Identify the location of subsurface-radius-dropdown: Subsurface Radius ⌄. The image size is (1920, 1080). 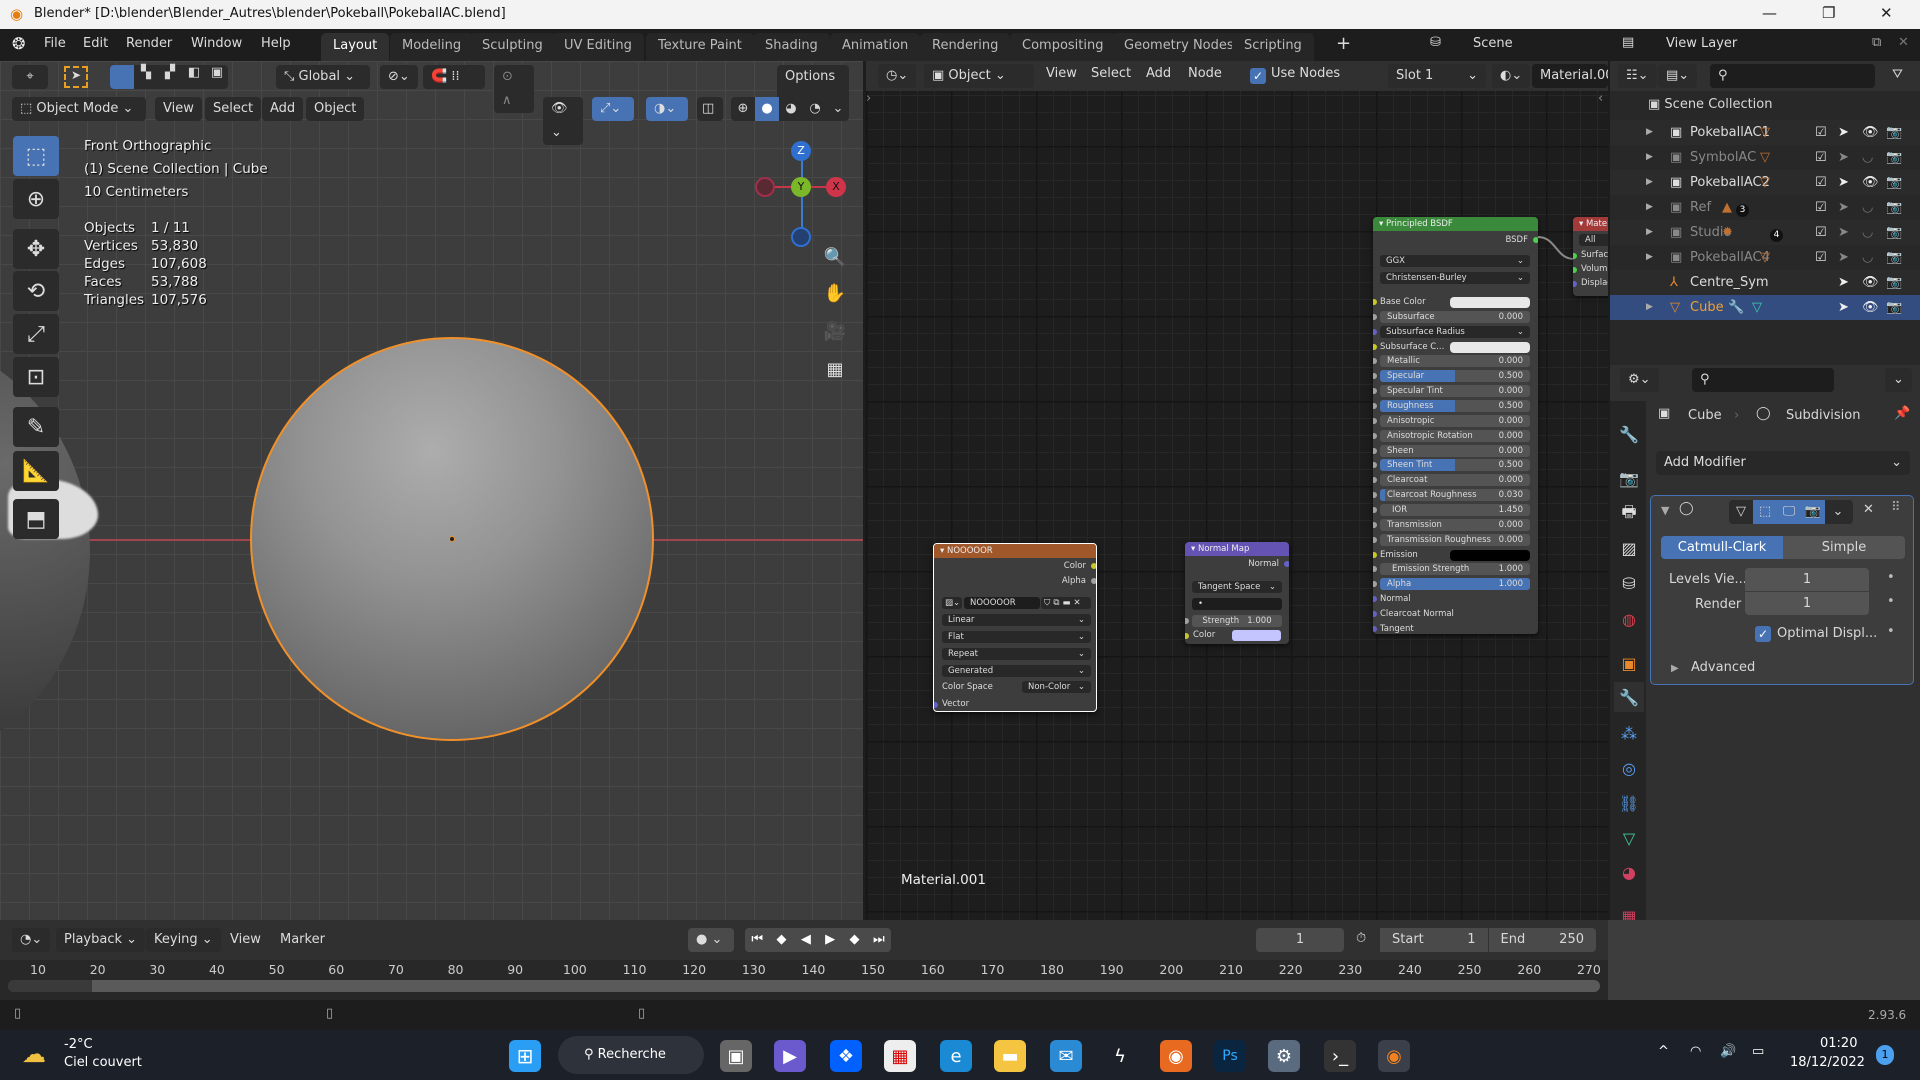
(1455, 331).